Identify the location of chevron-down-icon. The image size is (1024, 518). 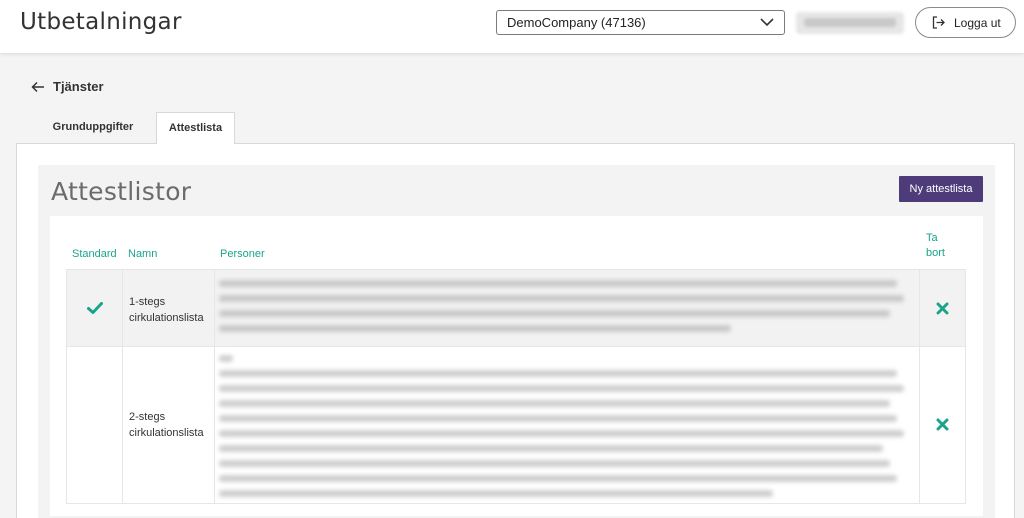
(767, 22).